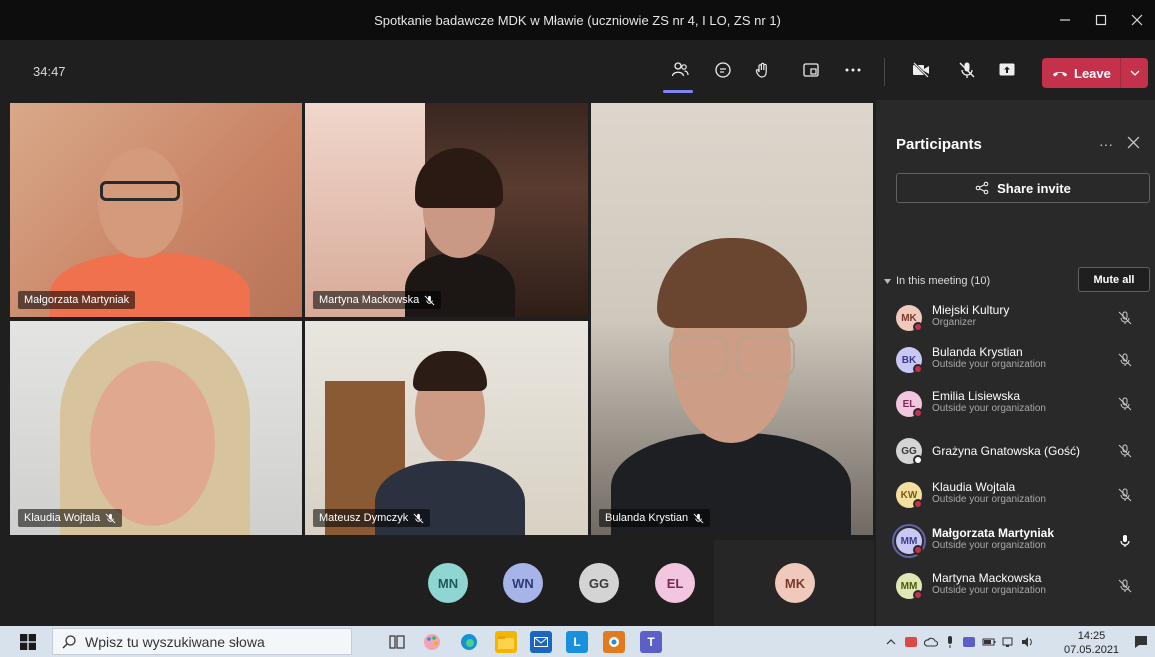 This screenshot has width=1155, height=657. I want to click on leave-options-button, so click(1134, 73).